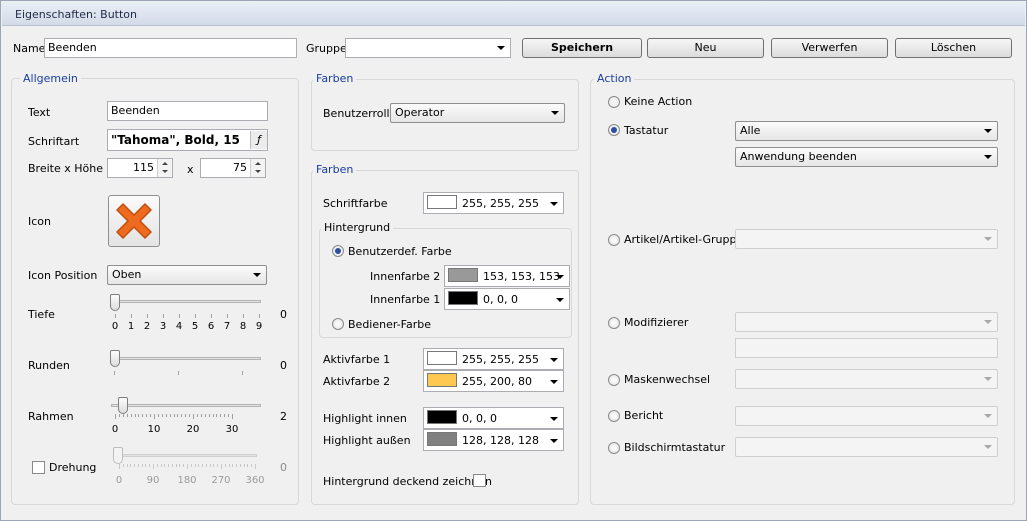 Image resolution: width=1027 pixels, height=521 pixels. I want to click on icon-picker-button, so click(134, 221).